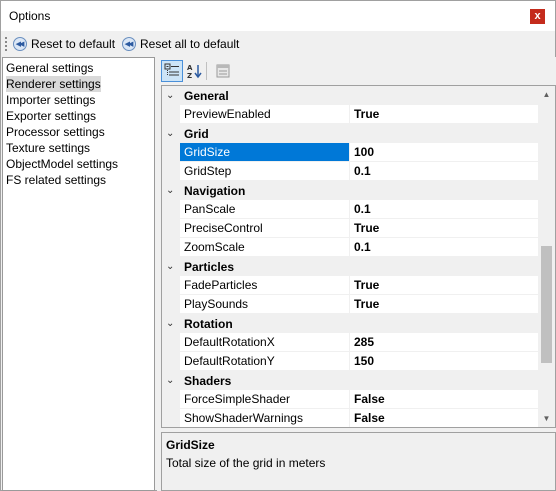 Image resolution: width=556 pixels, height=491 pixels. What do you see at coordinates (190, 445) in the screenshot?
I see `description-title: GridSize` at bounding box center [190, 445].